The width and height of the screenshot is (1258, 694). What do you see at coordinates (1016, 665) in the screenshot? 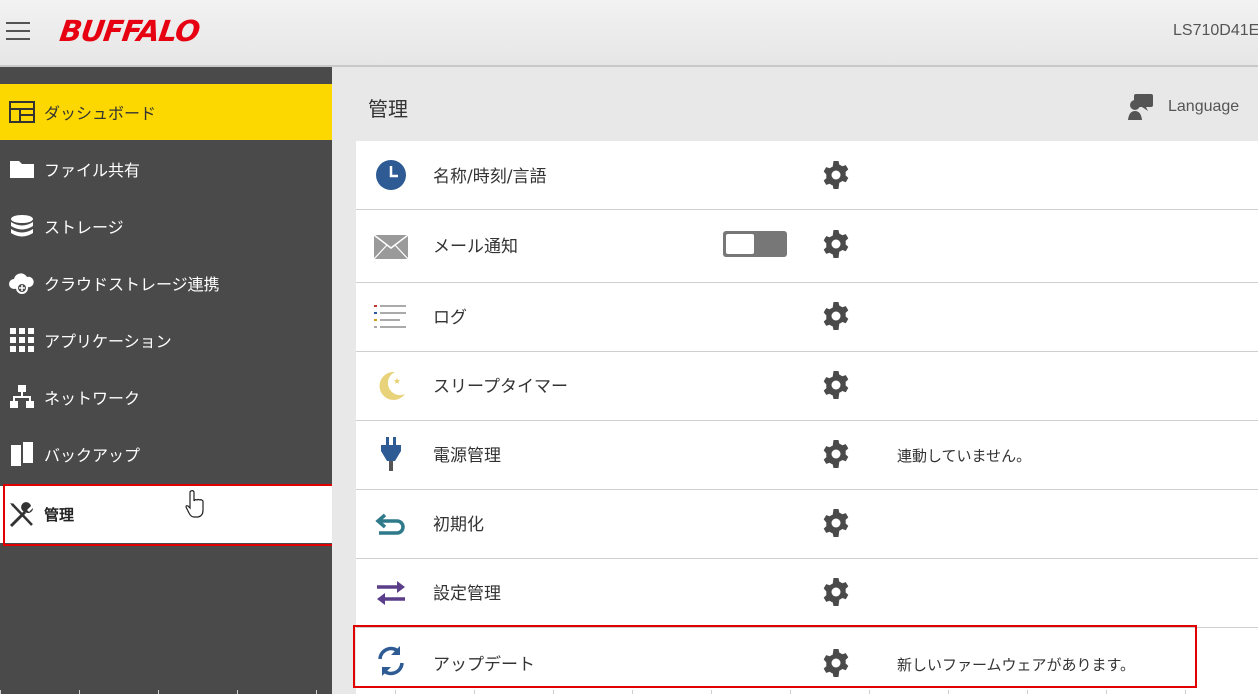
I see `update-status-text: 新しいファームウェアがあります。` at bounding box center [1016, 665].